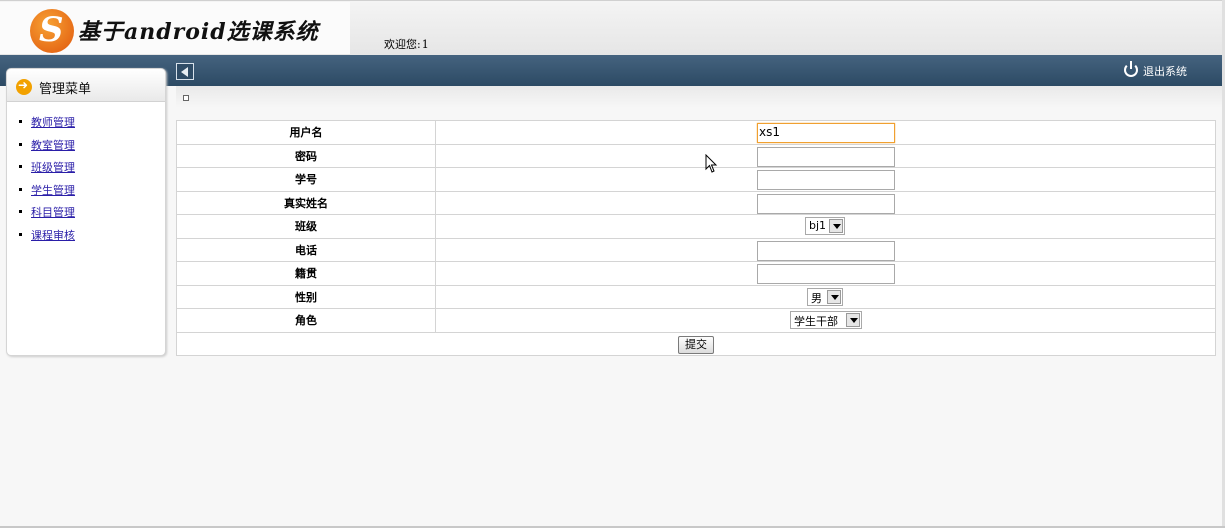  Describe the element at coordinates (696, 273) in the screenshot. I see `form-row: 籍贯` at that location.